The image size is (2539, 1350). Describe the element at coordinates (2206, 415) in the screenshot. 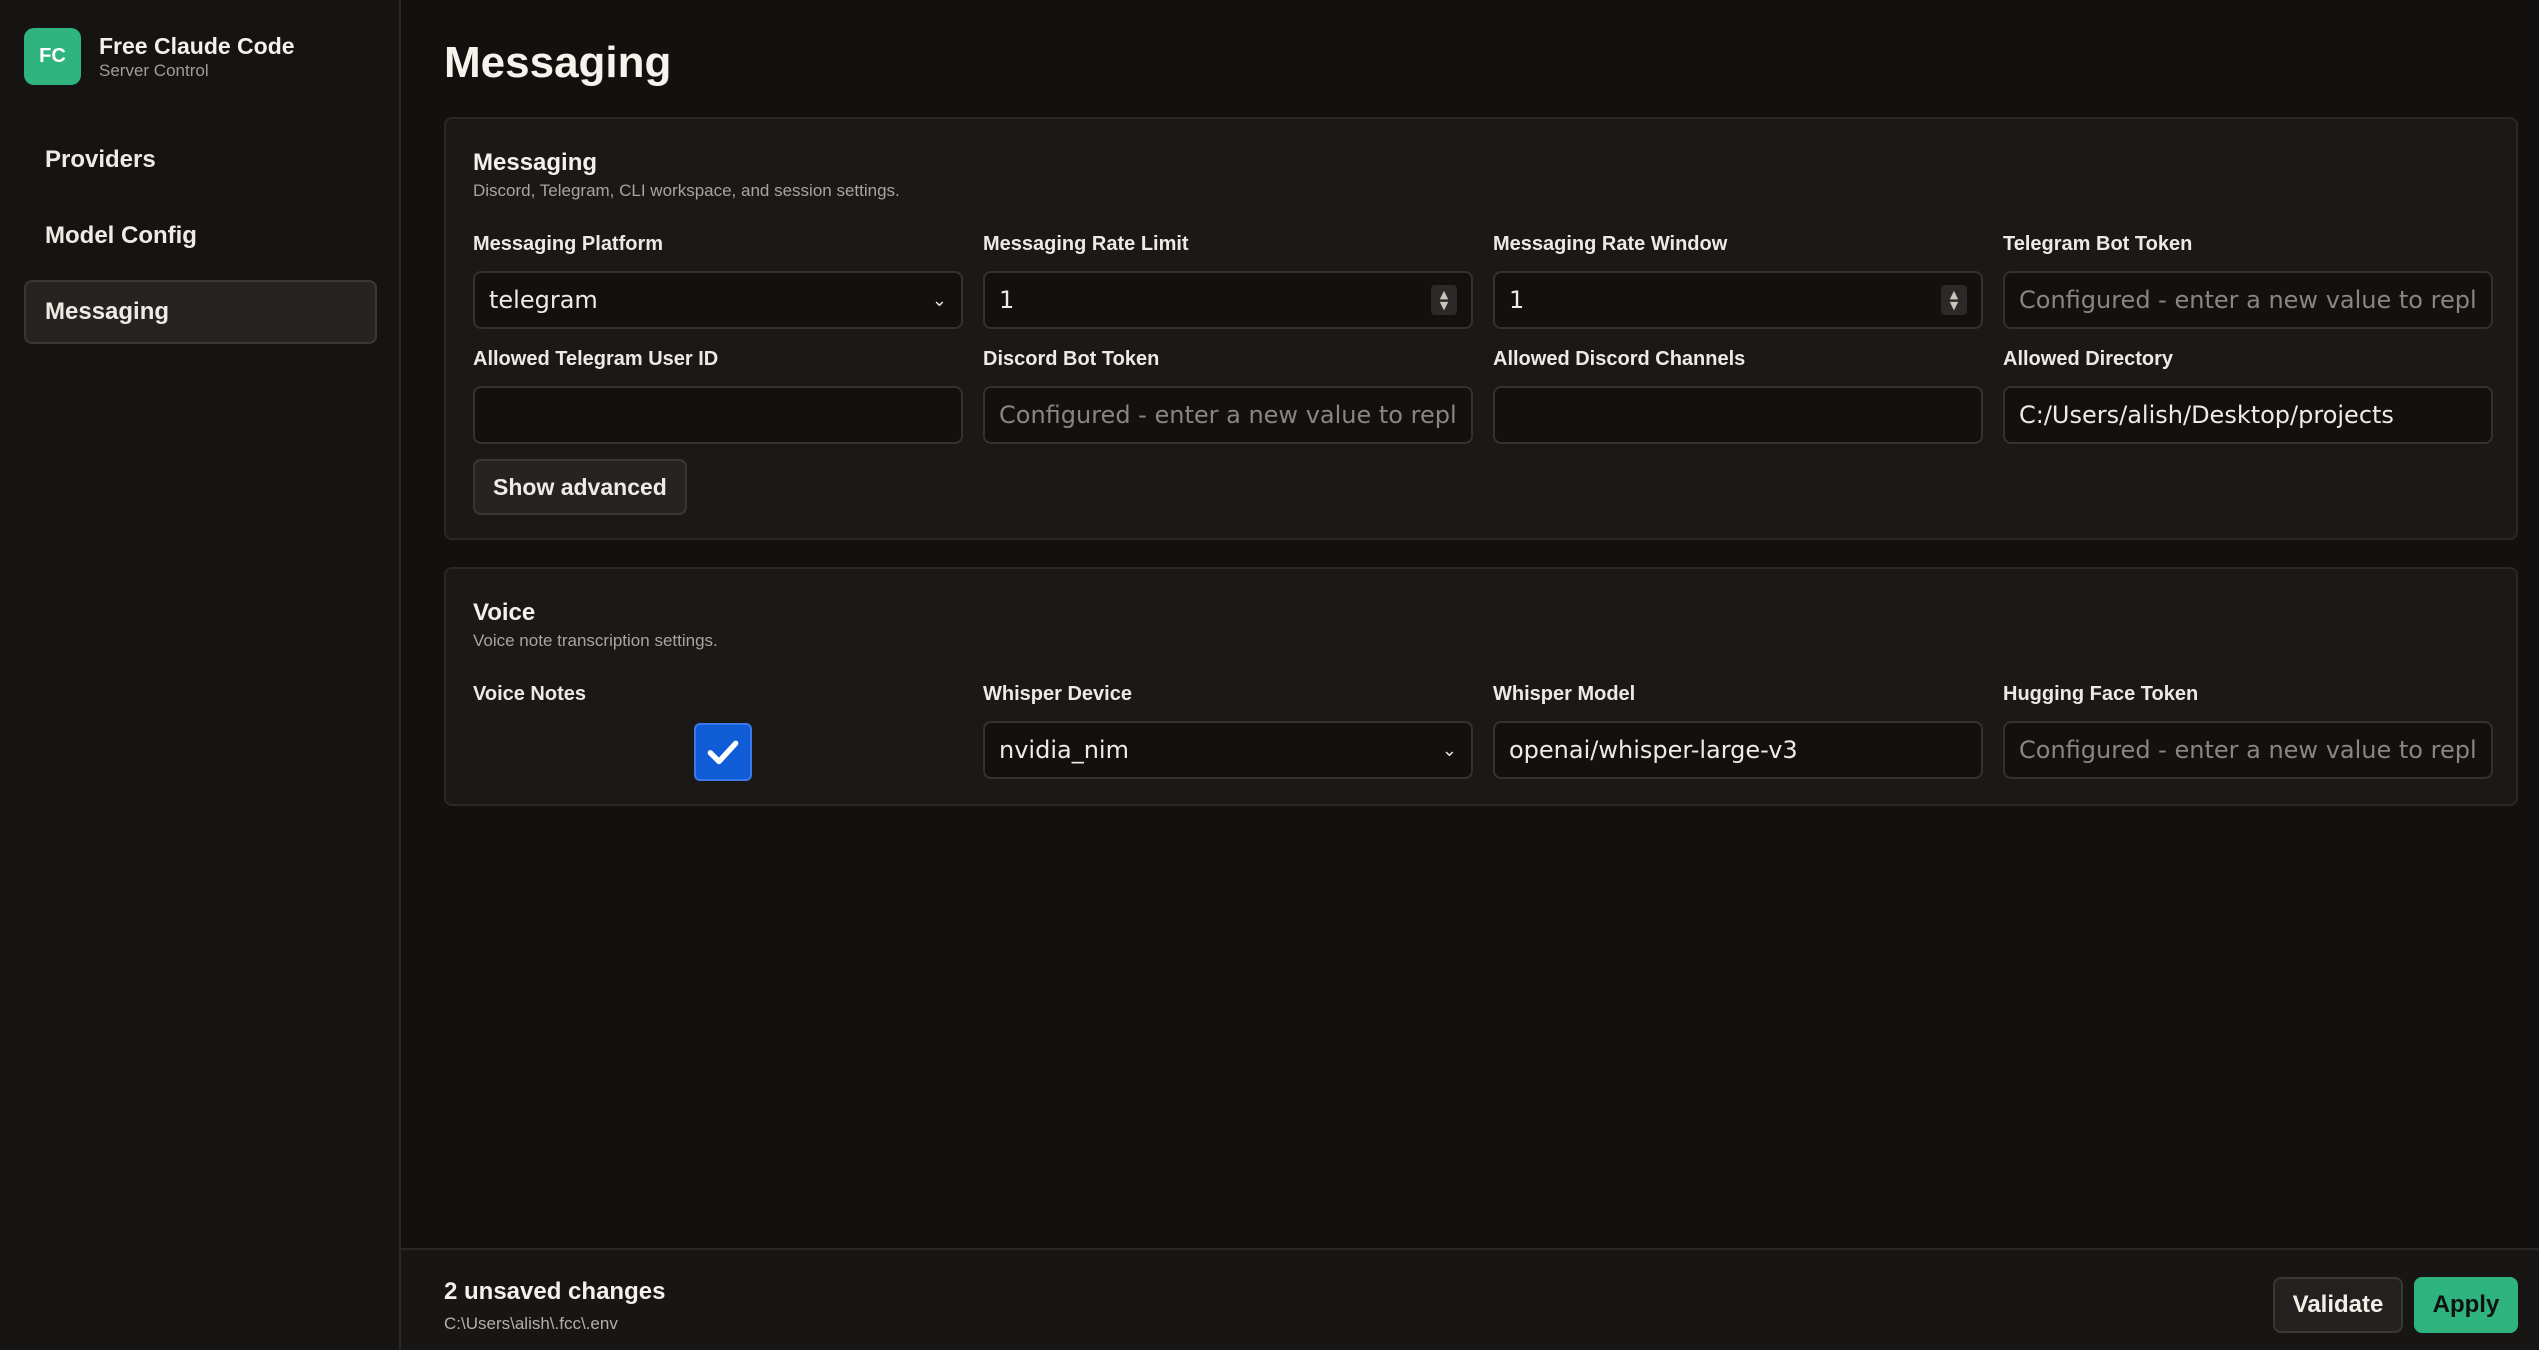

I see `allowed-directory-value: C:/Users/alish/Desktop/projects` at that location.